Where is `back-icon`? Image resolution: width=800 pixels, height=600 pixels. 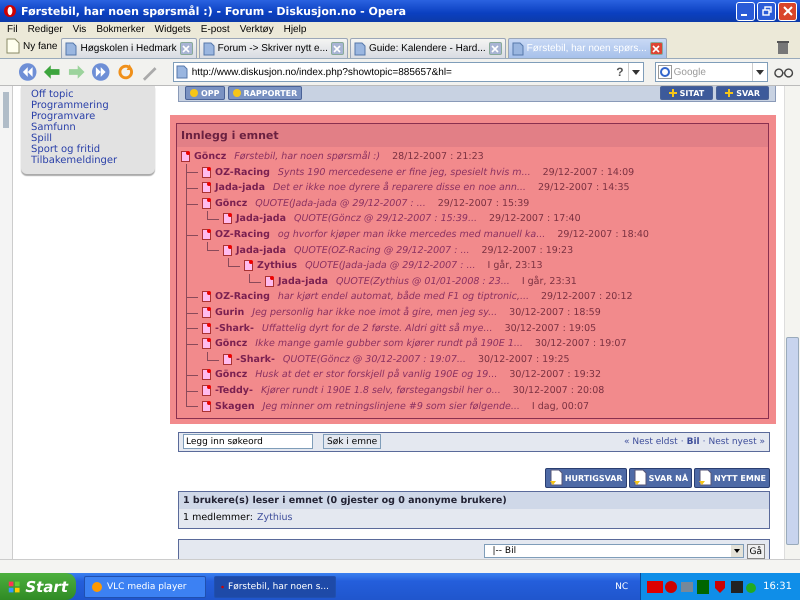
back-icon is located at coordinates (52, 72).